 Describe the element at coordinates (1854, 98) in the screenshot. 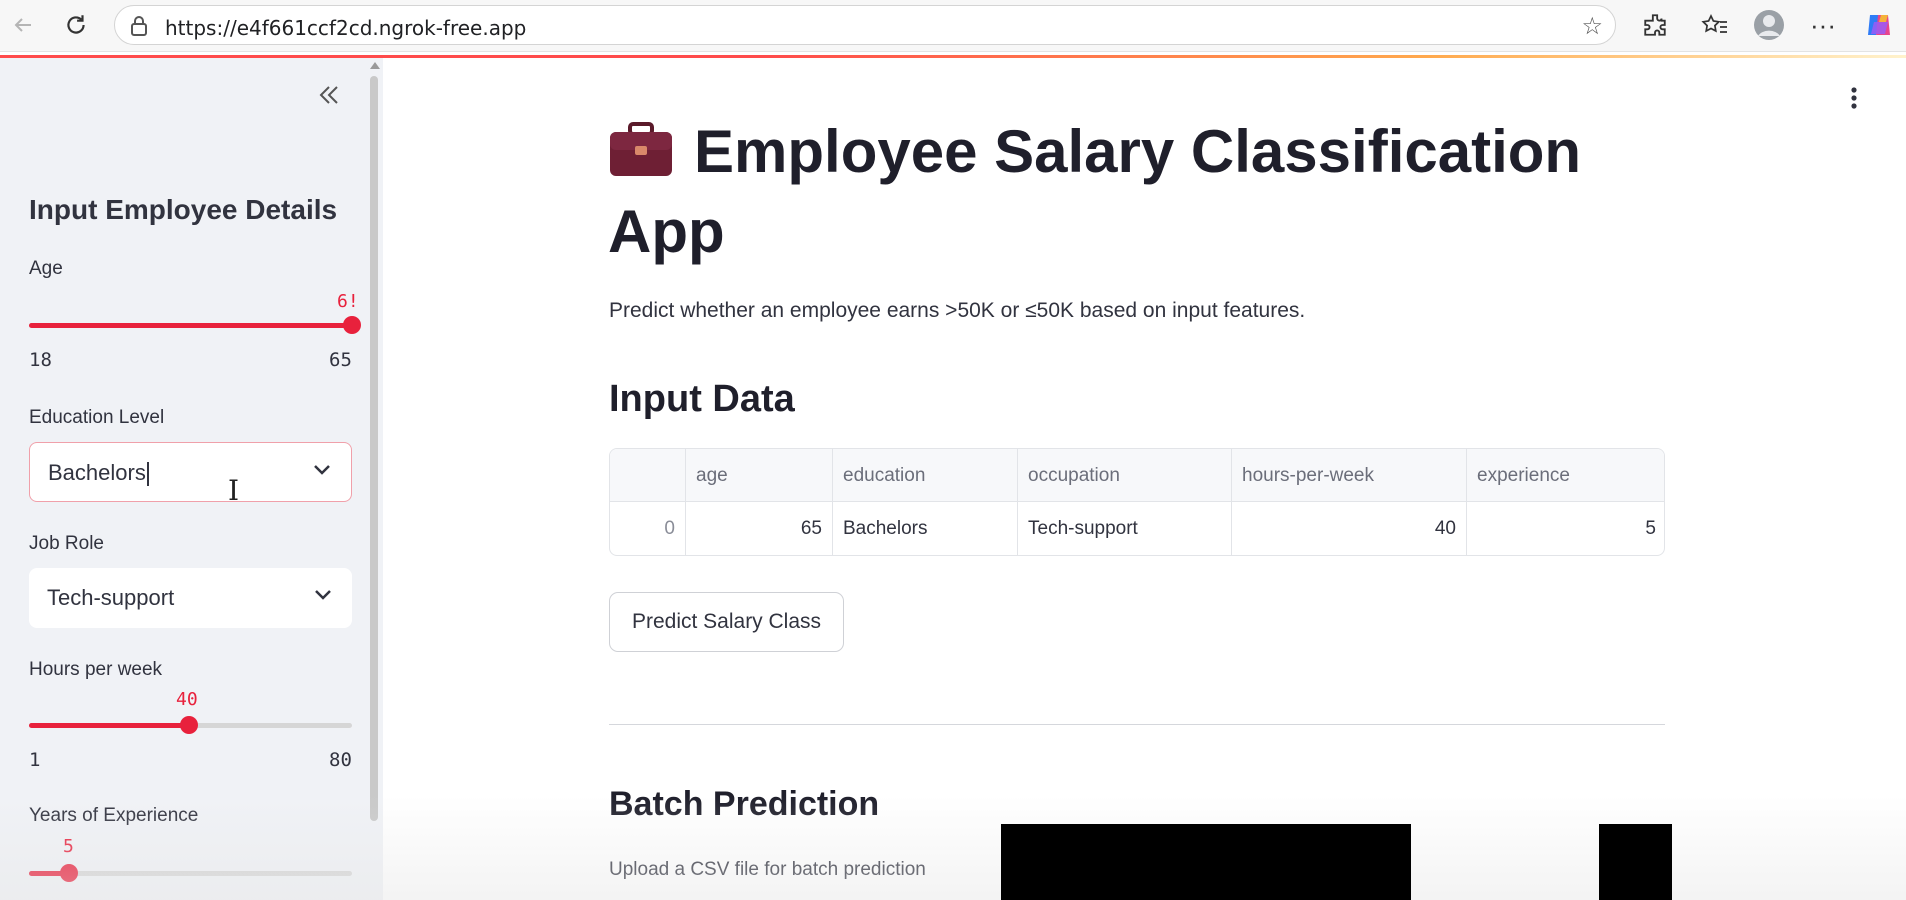

I see `kebab-menu-icon` at that location.